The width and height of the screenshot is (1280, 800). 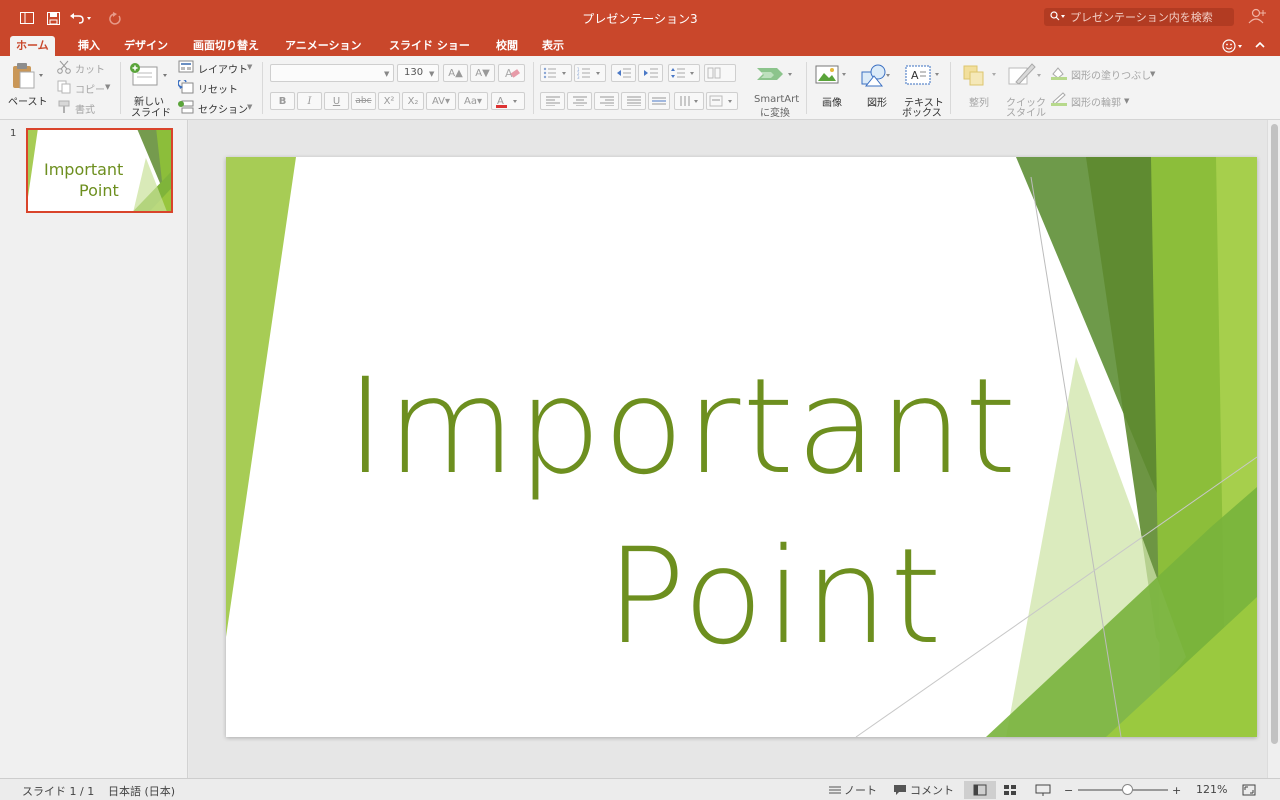 I want to click on copy-label: コピー, so click(x=90, y=88).